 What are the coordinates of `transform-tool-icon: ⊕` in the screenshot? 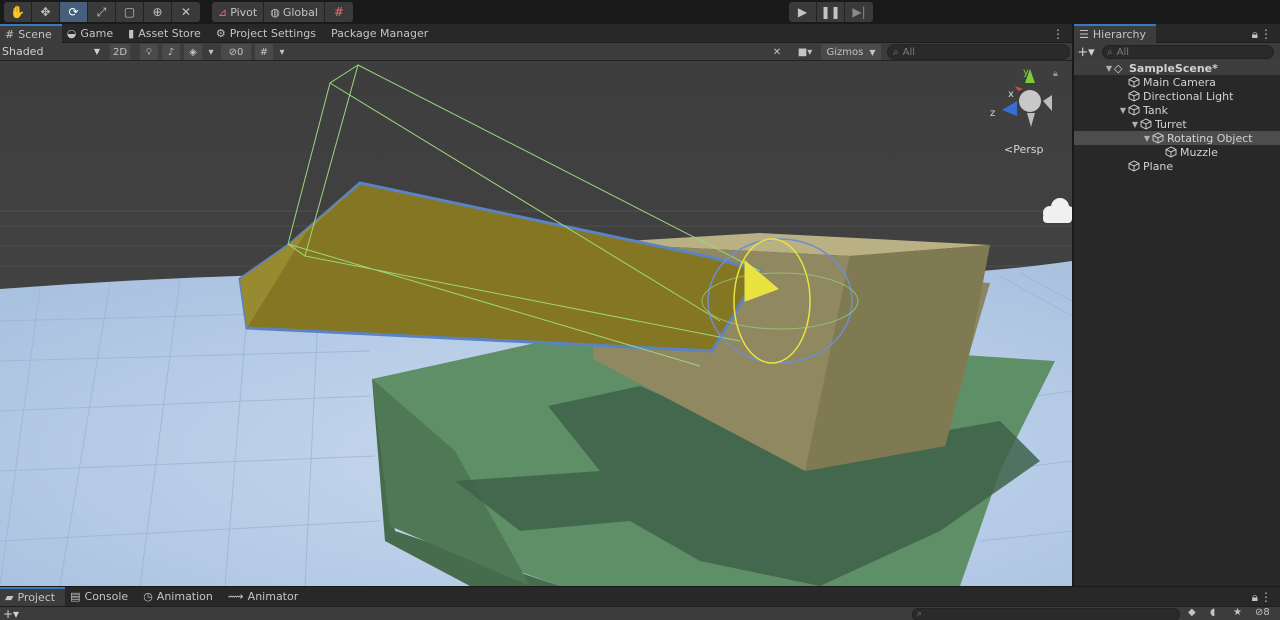 It's located at (158, 12).